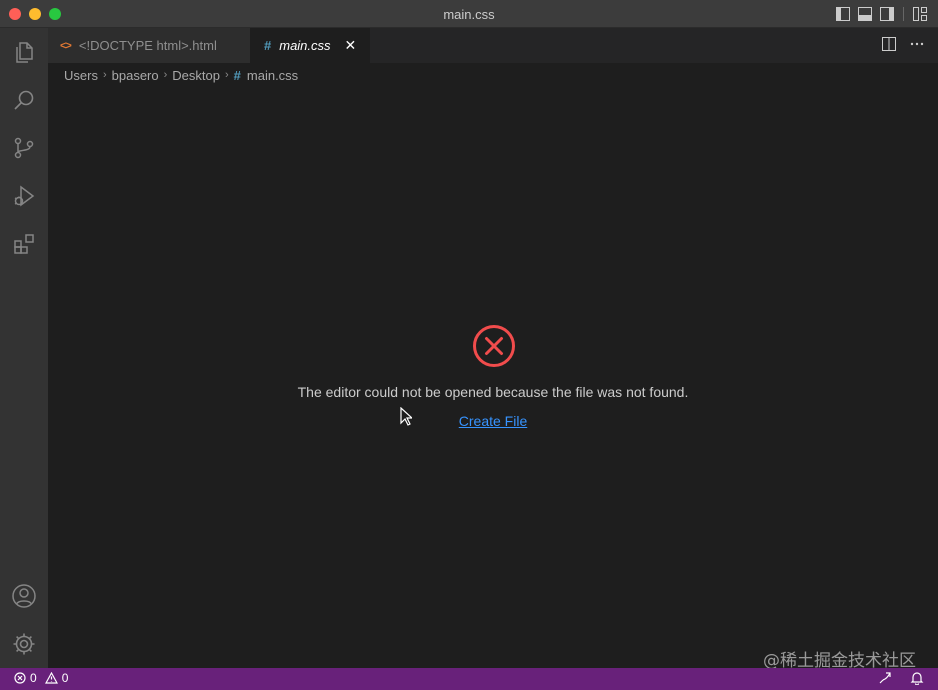  What do you see at coordinates (305, 45) in the screenshot?
I see `tab-label: main.css` at bounding box center [305, 45].